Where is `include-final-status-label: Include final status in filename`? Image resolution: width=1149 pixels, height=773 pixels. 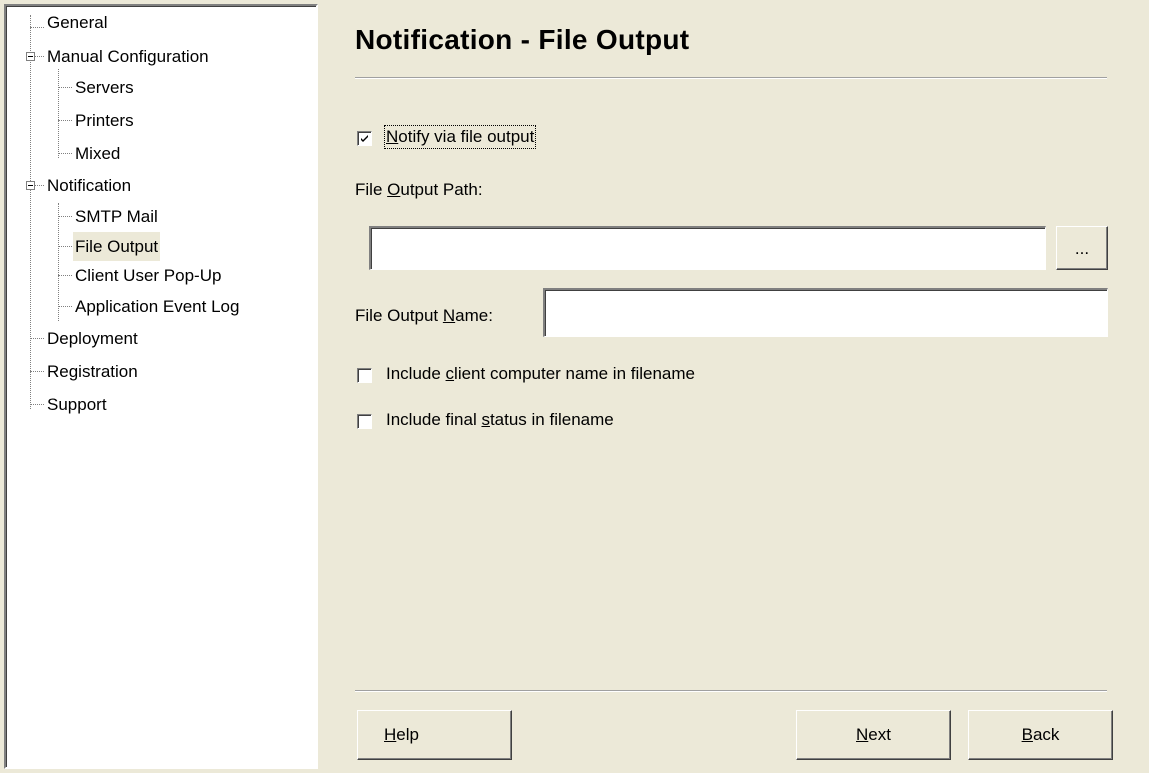 include-final-status-label: Include final status in filename is located at coordinates (500, 420).